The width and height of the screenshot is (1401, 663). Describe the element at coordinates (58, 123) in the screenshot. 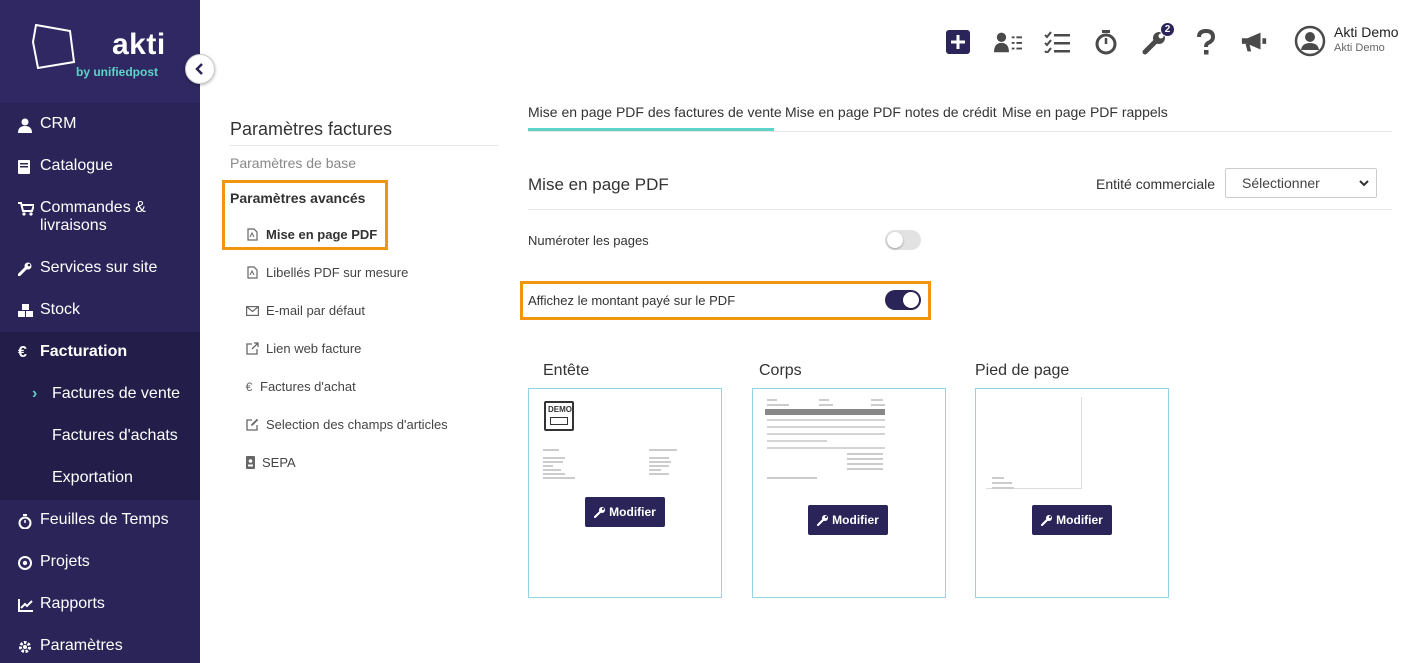

I see `sidebar-label: CRM` at that location.